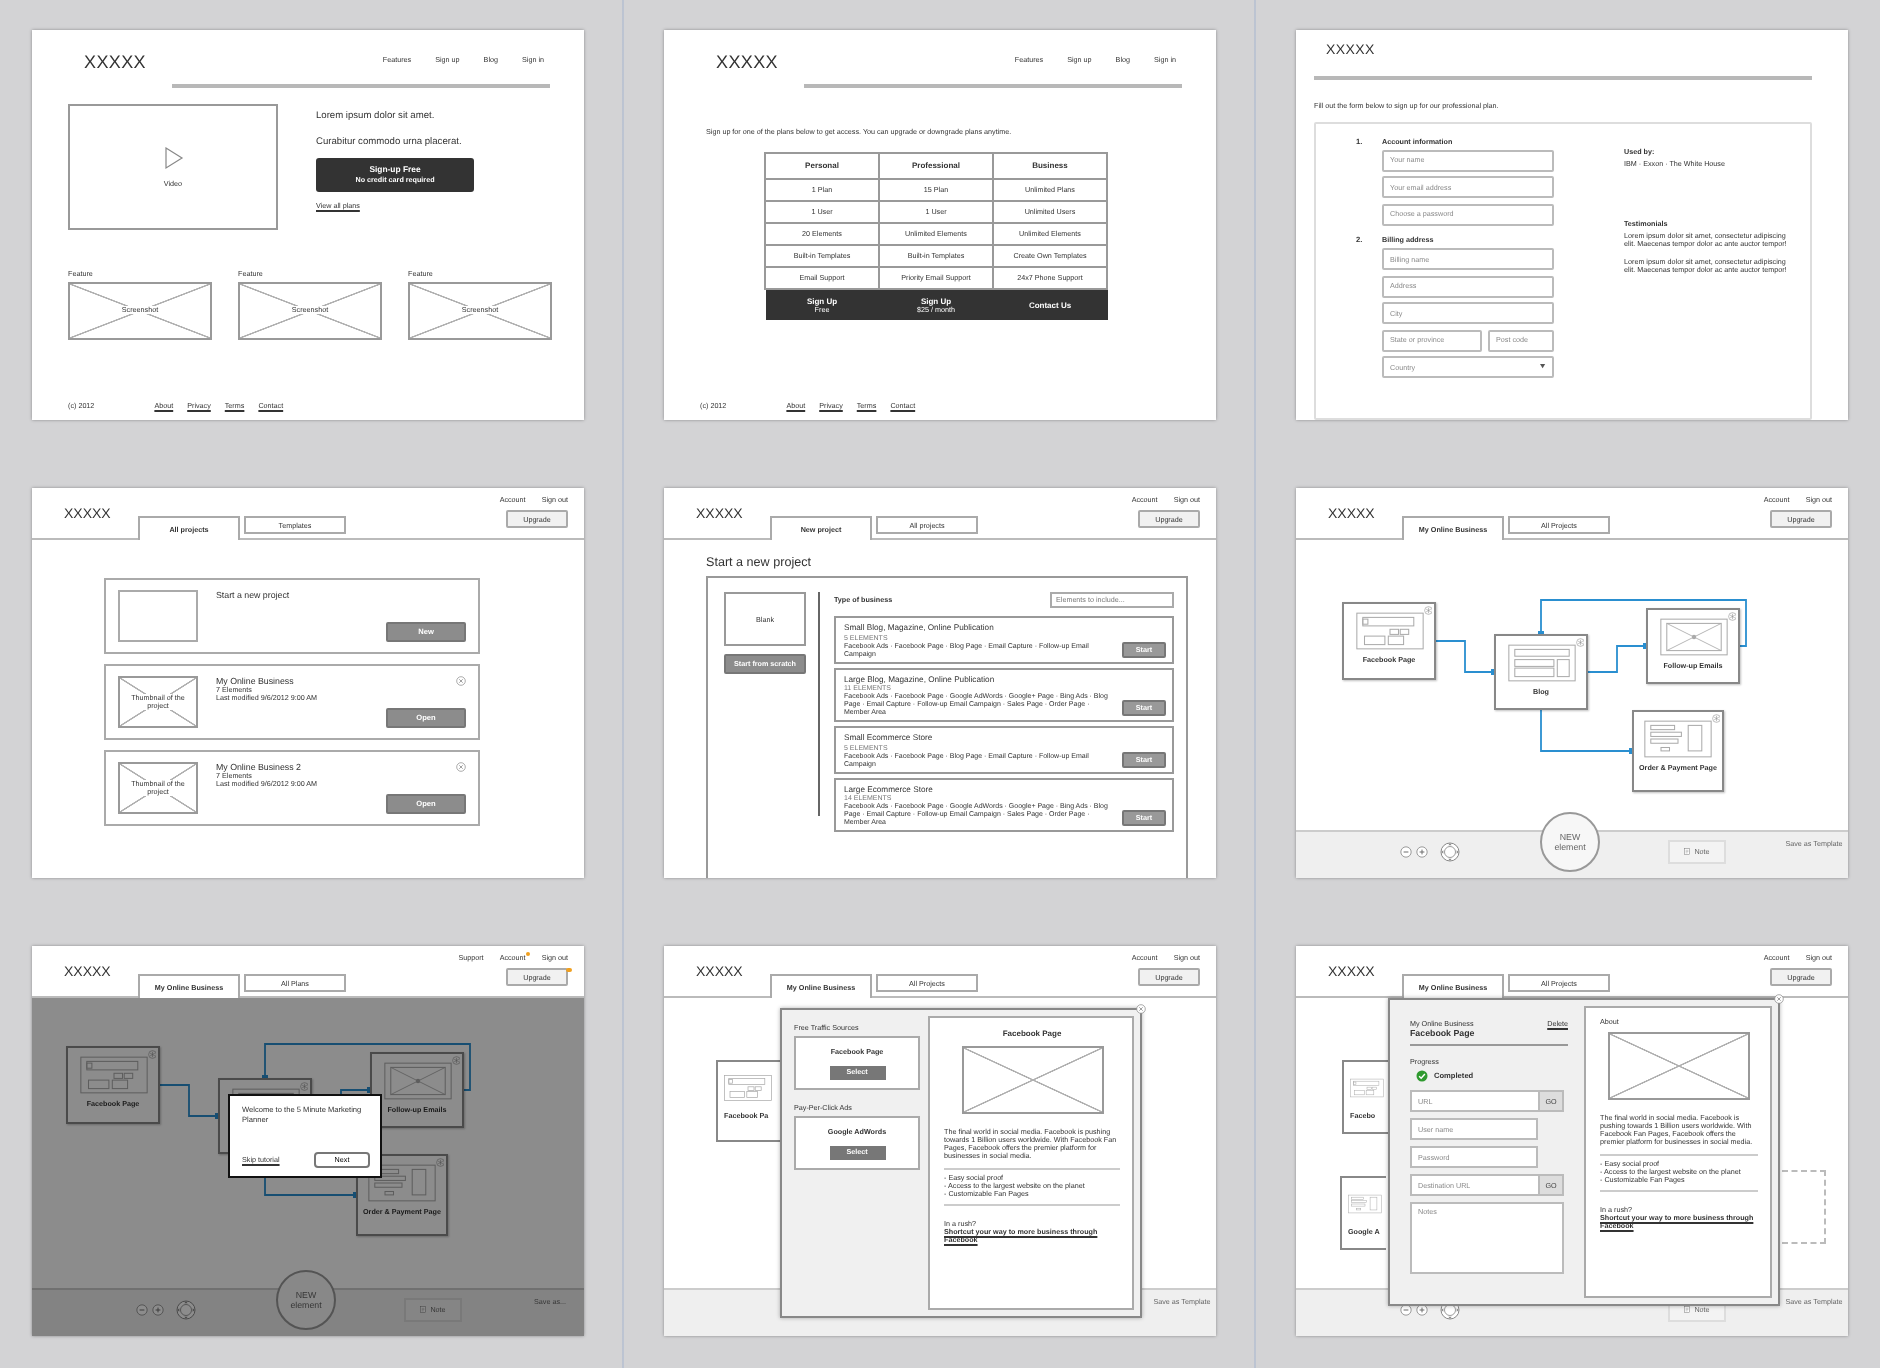  Describe the element at coordinates (1543, 367) in the screenshot. I see `caret-icon` at that location.